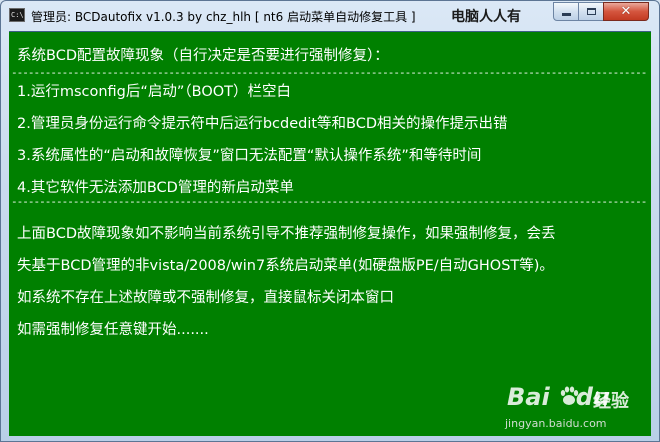 The width and height of the screenshot is (660, 442). Describe the element at coordinates (205, 298) in the screenshot. I see `close-hint: 如系统不存在上述故障或不强制修复，直接鼠标关闭本窗口` at that location.